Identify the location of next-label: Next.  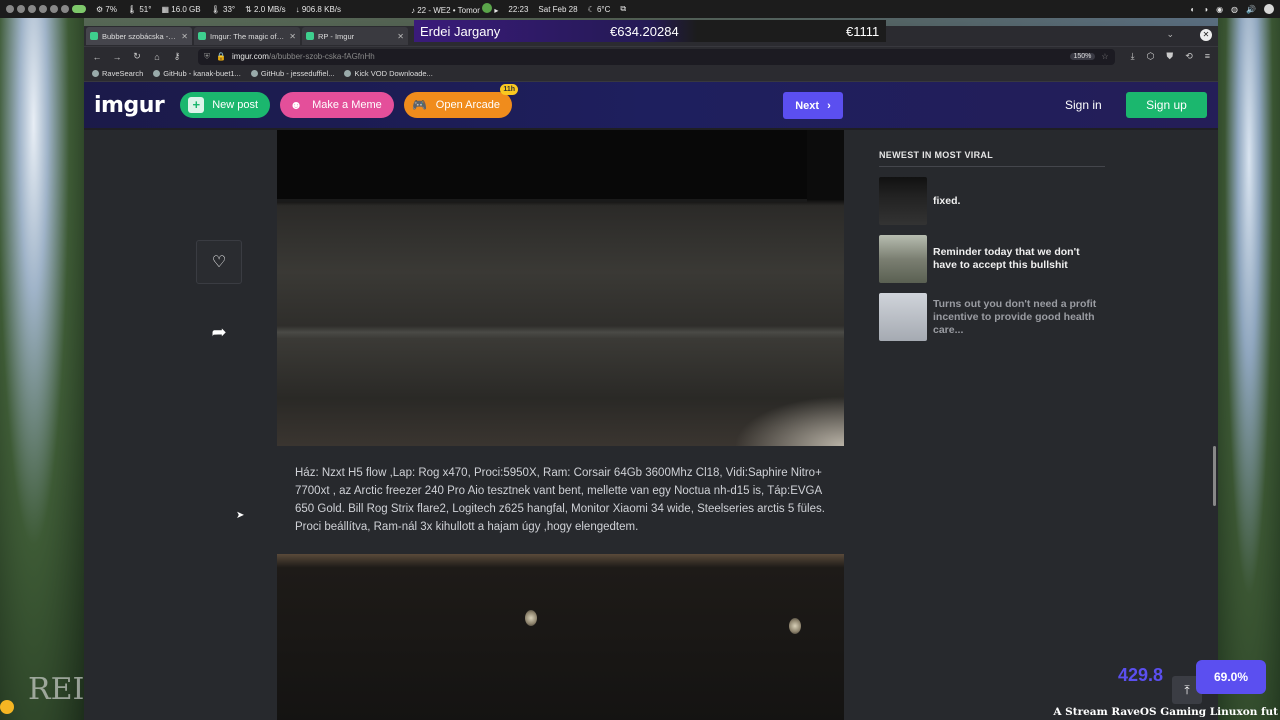
(807, 105).